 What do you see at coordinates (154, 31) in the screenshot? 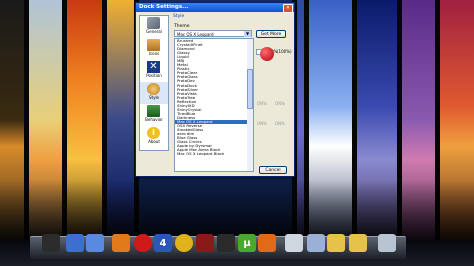
I see `sidebar-item-label: General` at bounding box center [154, 31].